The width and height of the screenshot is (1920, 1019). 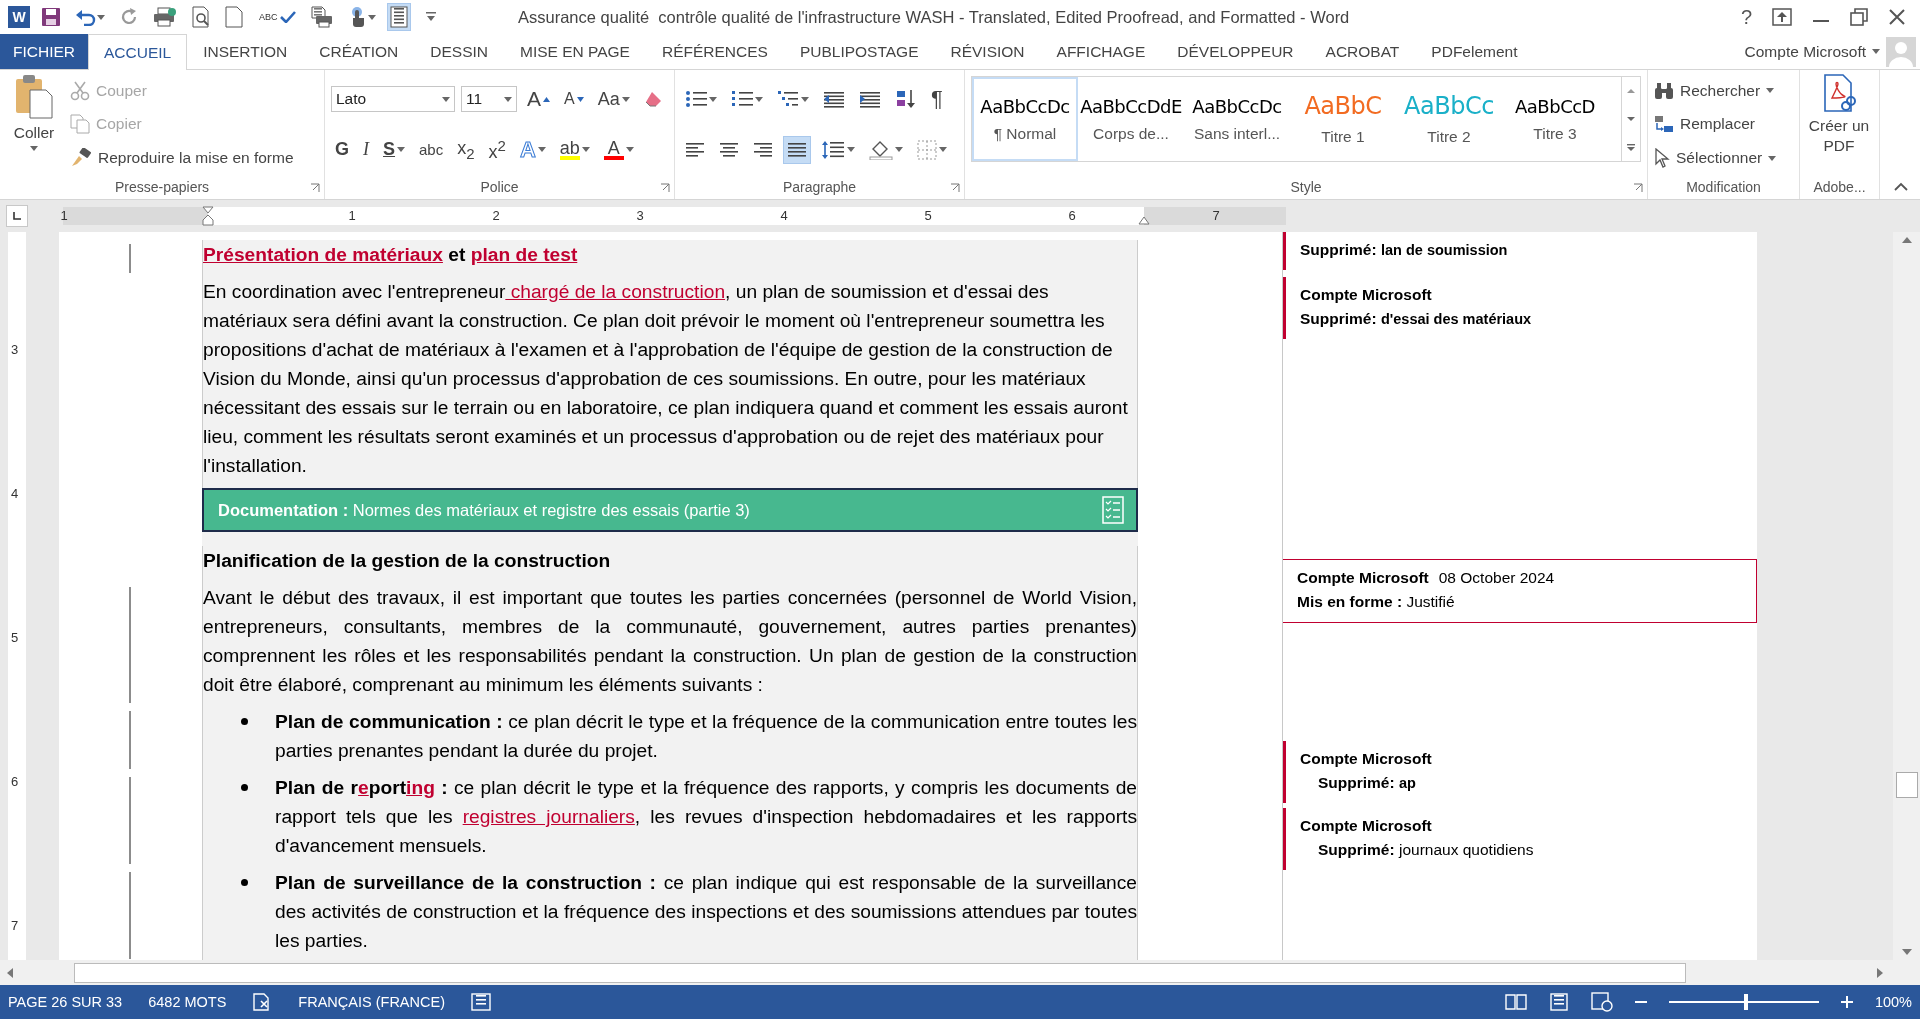 I want to click on superscript-button: x$^{2}$, so click(x=497, y=149).